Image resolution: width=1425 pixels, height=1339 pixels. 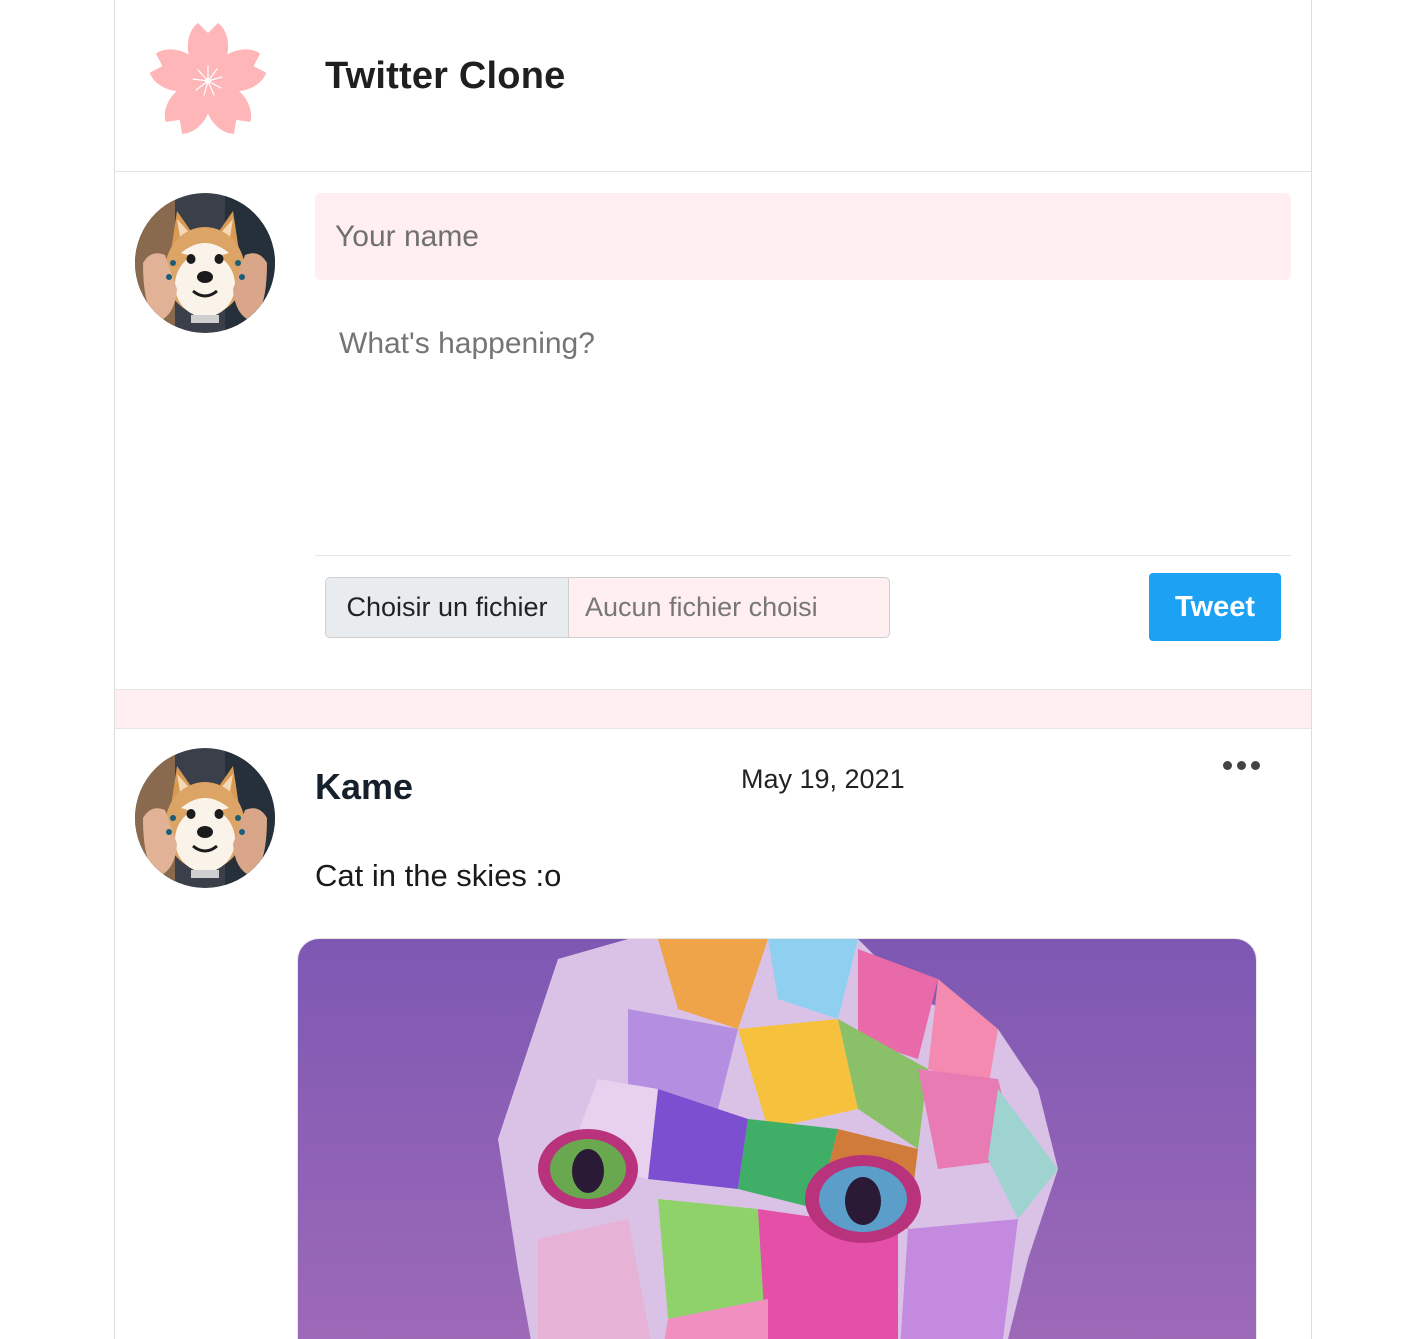 I want to click on file-status-text: Aucun fichier choisi, so click(x=701, y=607).